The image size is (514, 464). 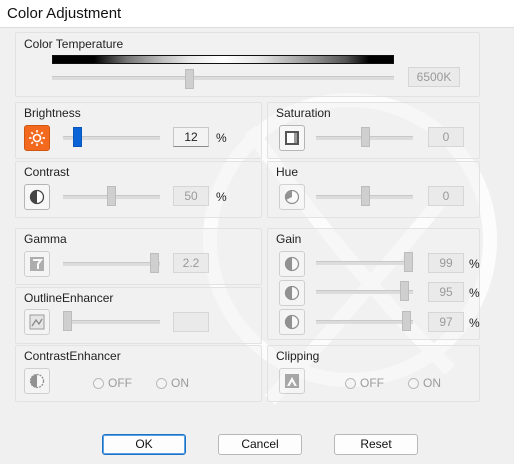 What do you see at coordinates (292, 264) in the screenshot?
I see `gain-red-icon` at bounding box center [292, 264].